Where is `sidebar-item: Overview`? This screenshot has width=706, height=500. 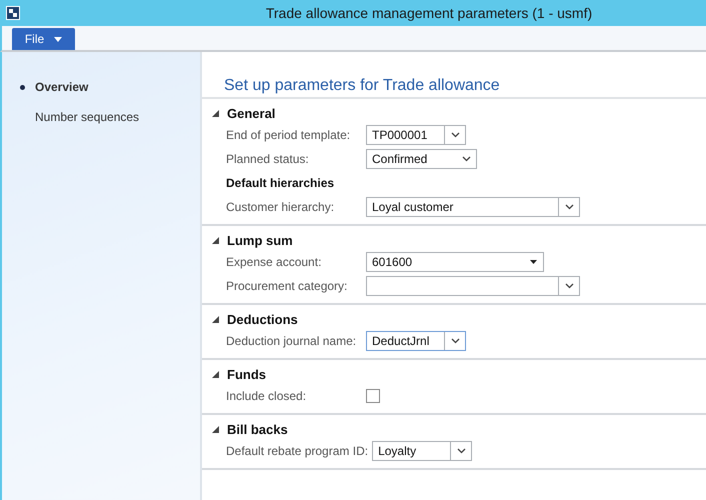 sidebar-item: Overview is located at coordinates (101, 87).